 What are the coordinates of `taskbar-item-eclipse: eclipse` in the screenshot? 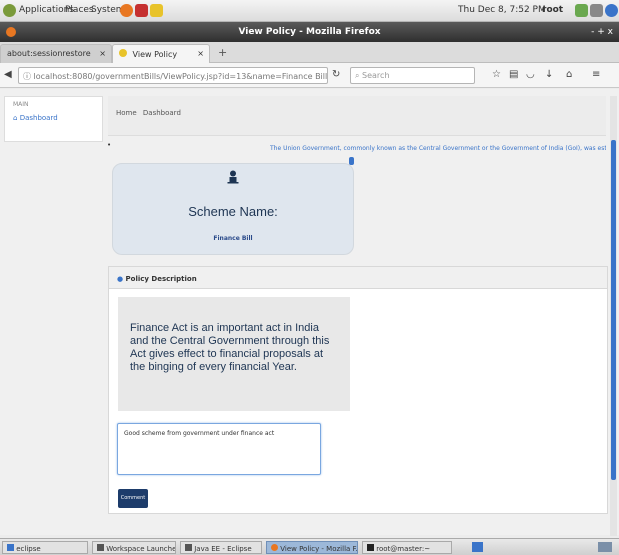 It's located at (45, 547).